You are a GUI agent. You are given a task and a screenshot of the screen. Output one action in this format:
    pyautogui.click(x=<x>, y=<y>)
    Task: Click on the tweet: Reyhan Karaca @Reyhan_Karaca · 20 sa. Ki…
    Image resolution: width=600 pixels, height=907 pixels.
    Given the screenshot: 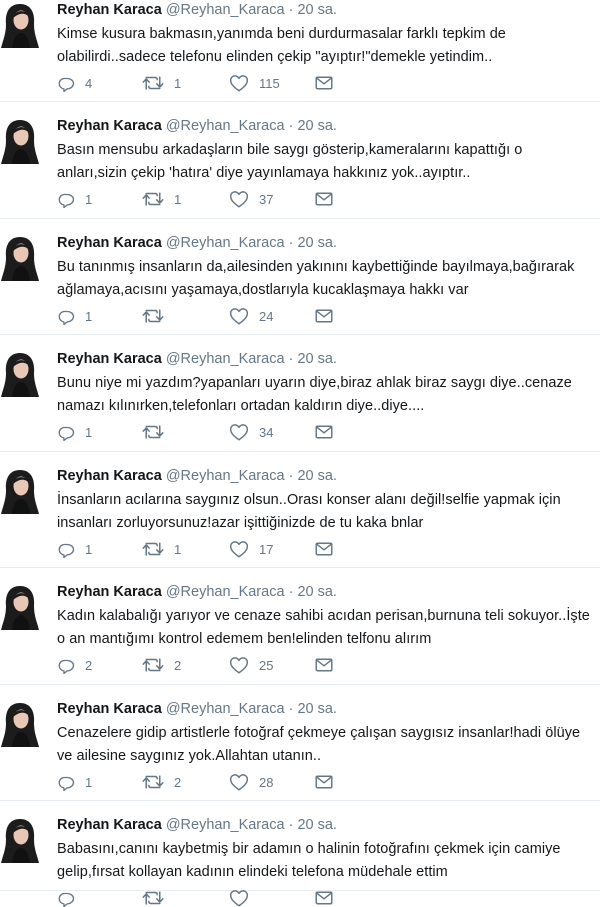 What is the action you would take?
    pyautogui.click(x=300, y=51)
    